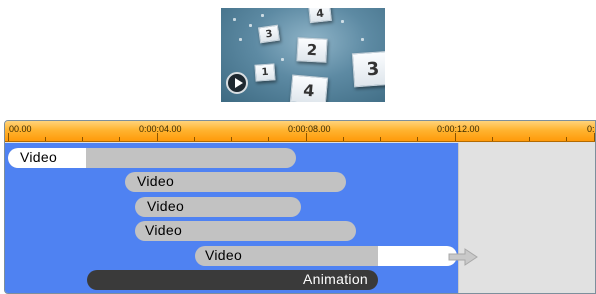 The width and height of the screenshot is (596, 294). I want to click on ruler-label: 0:, so click(591, 129).